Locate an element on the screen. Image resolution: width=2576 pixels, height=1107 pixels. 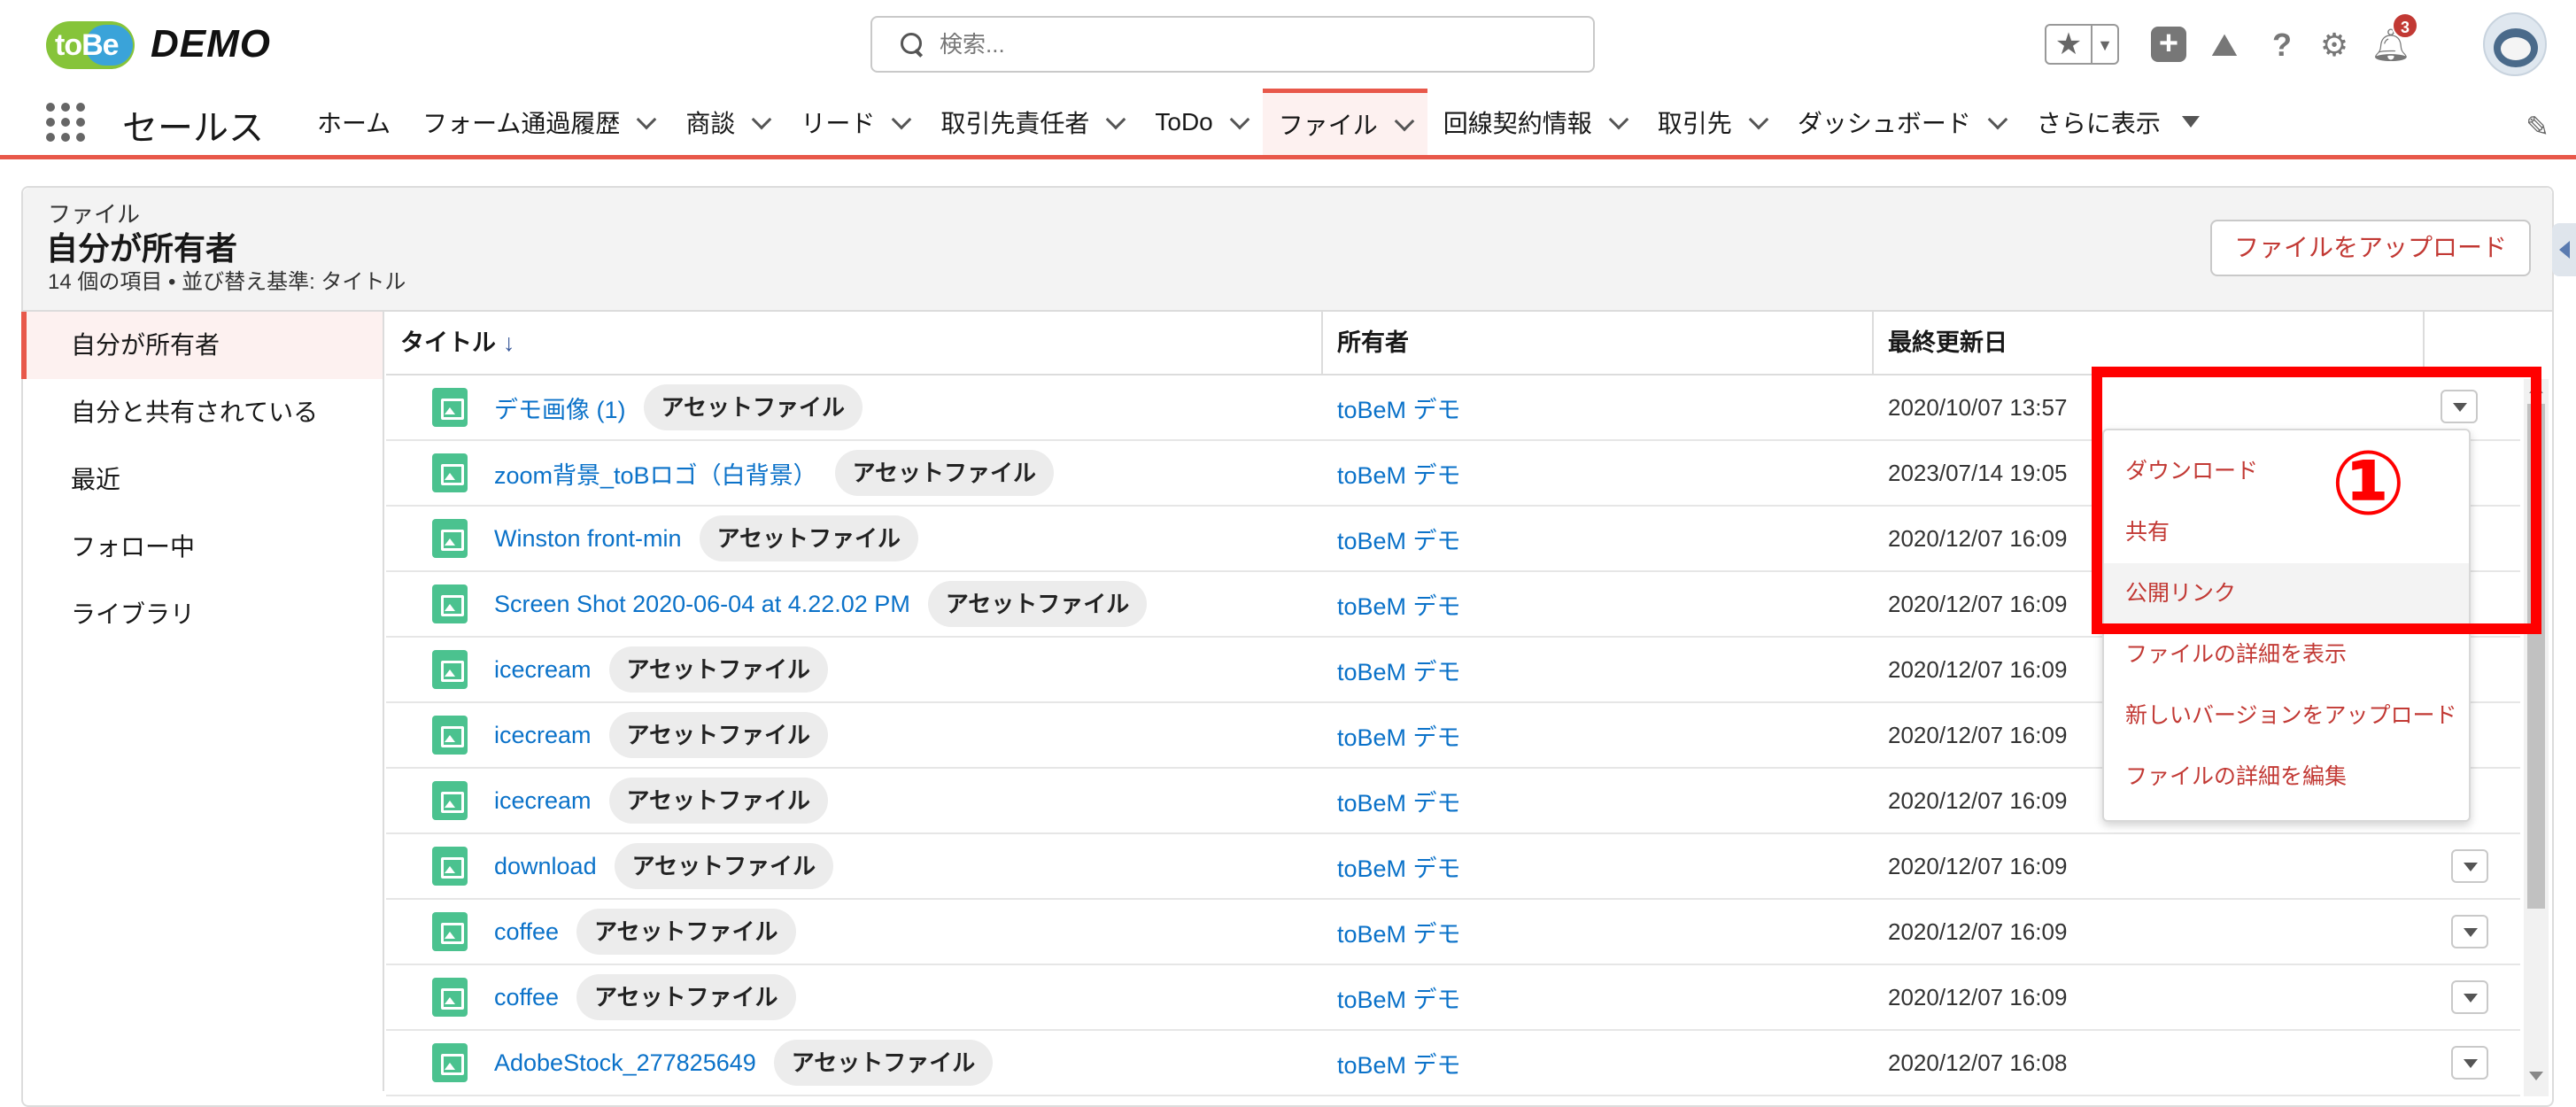
sidebar-item: ライブラリ is located at coordinates (202, 614).